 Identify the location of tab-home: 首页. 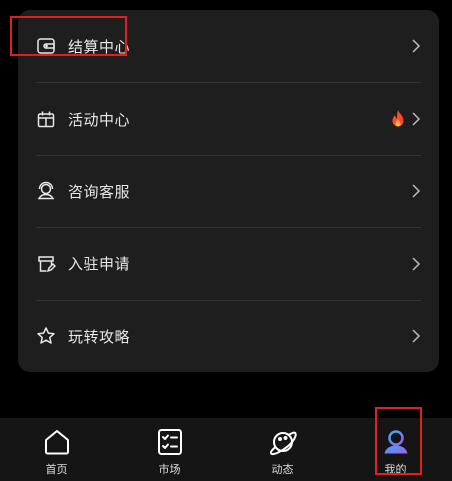
(56, 449).